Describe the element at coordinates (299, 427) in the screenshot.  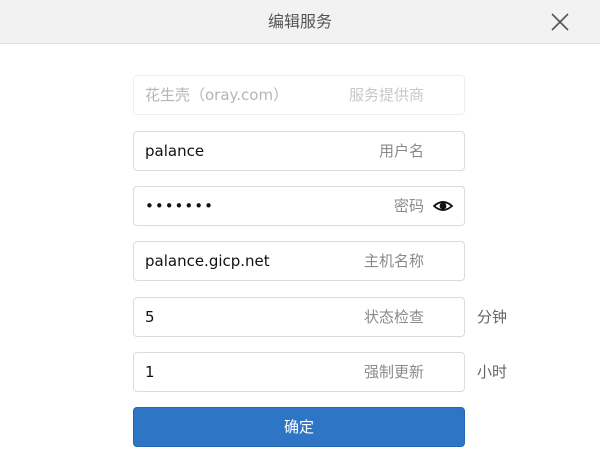
I see `confirm-button: 确定` at that location.